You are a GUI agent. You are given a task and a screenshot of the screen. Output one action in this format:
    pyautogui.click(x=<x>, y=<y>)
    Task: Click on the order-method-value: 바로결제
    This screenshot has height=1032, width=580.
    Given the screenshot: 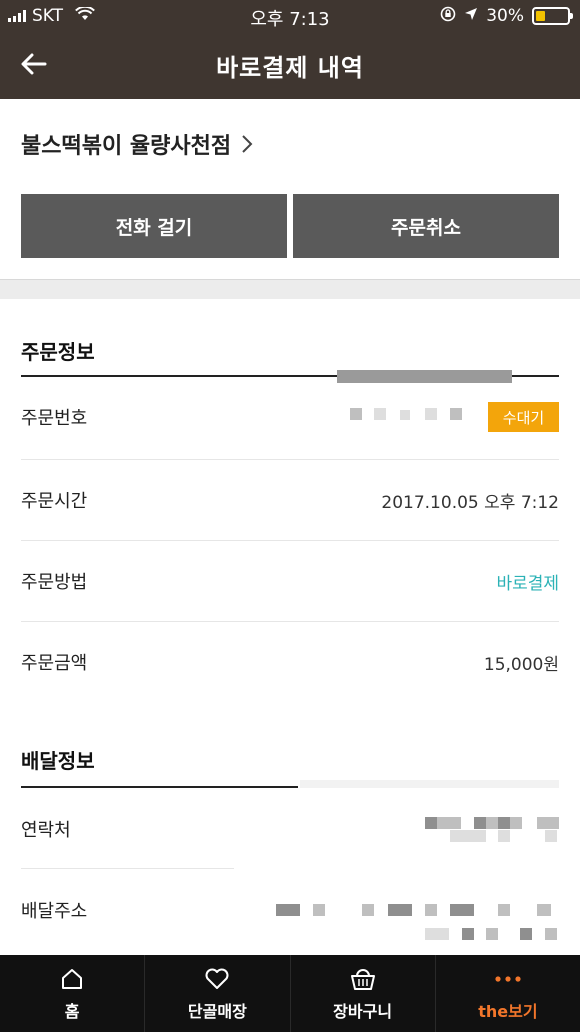 What is the action you would take?
    pyautogui.click(x=527, y=583)
    